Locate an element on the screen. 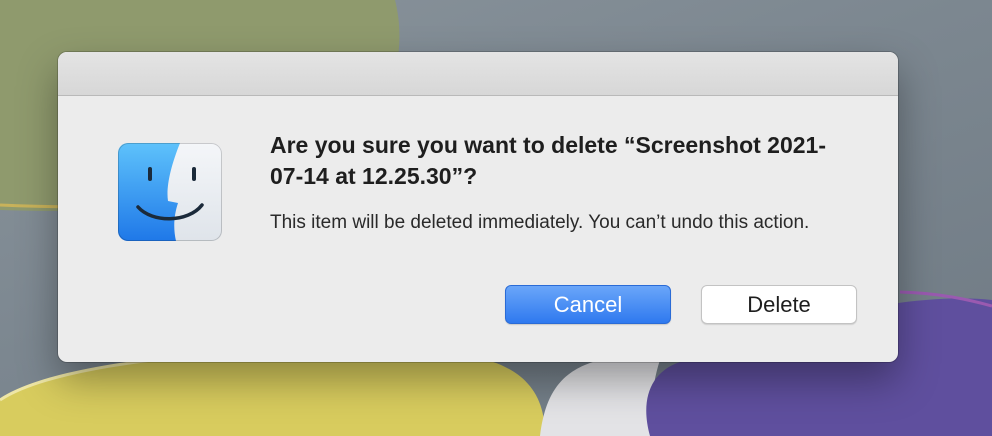  delete-button: Delete is located at coordinates (779, 304).